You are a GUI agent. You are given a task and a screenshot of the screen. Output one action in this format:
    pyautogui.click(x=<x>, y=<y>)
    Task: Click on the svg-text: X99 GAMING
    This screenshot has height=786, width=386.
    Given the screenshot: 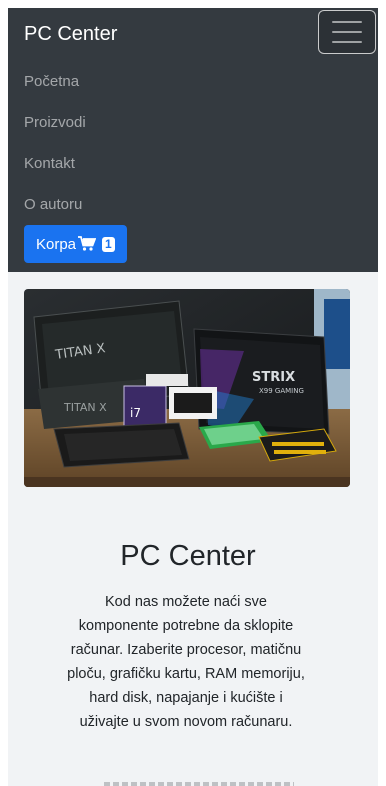 What is the action you would take?
    pyautogui.click(x=281, y=391)
    